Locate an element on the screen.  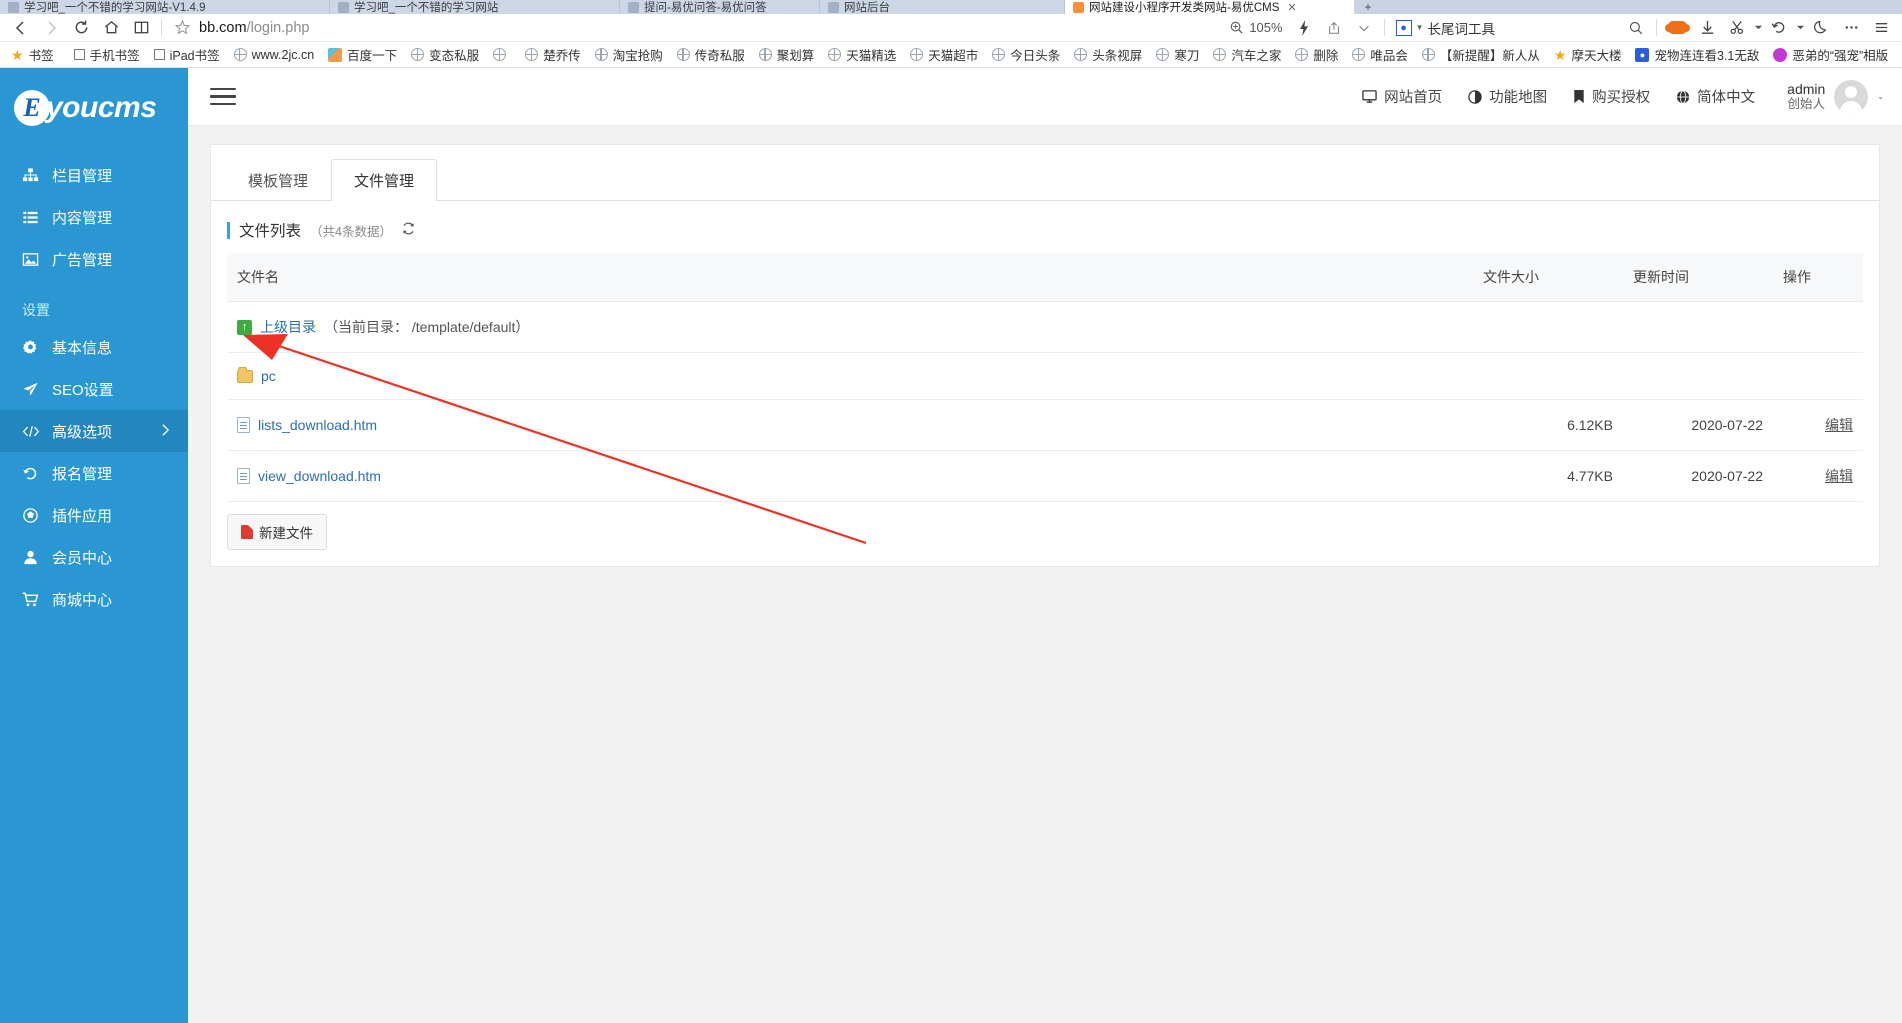
lightning-icon is located at coordinates (1304, 28).